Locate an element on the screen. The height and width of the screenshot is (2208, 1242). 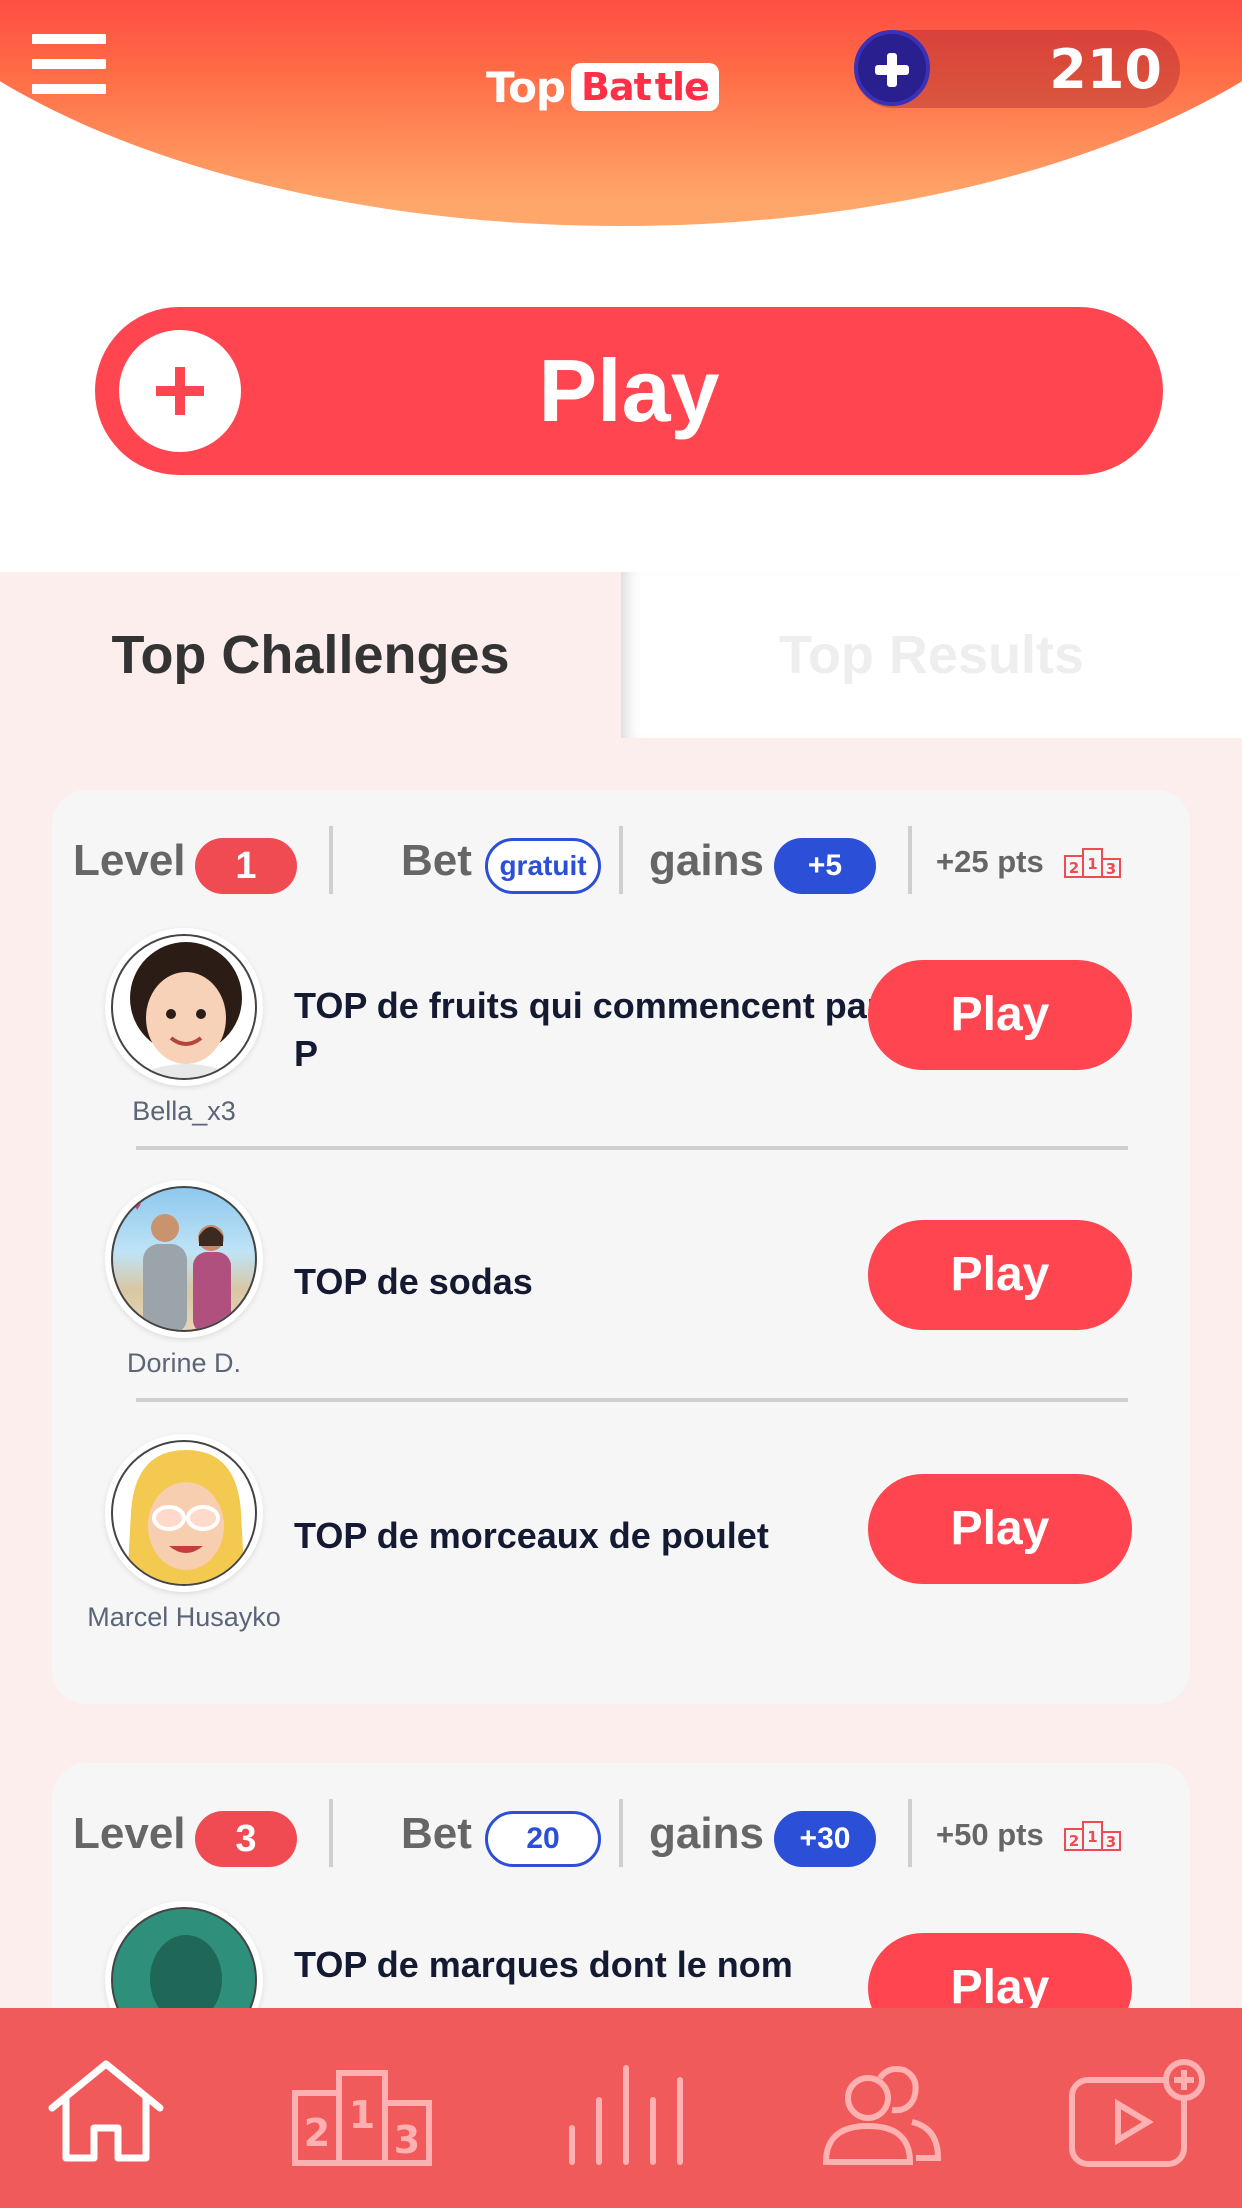
level-badge: 3 is located at coordinates (246, 1839).